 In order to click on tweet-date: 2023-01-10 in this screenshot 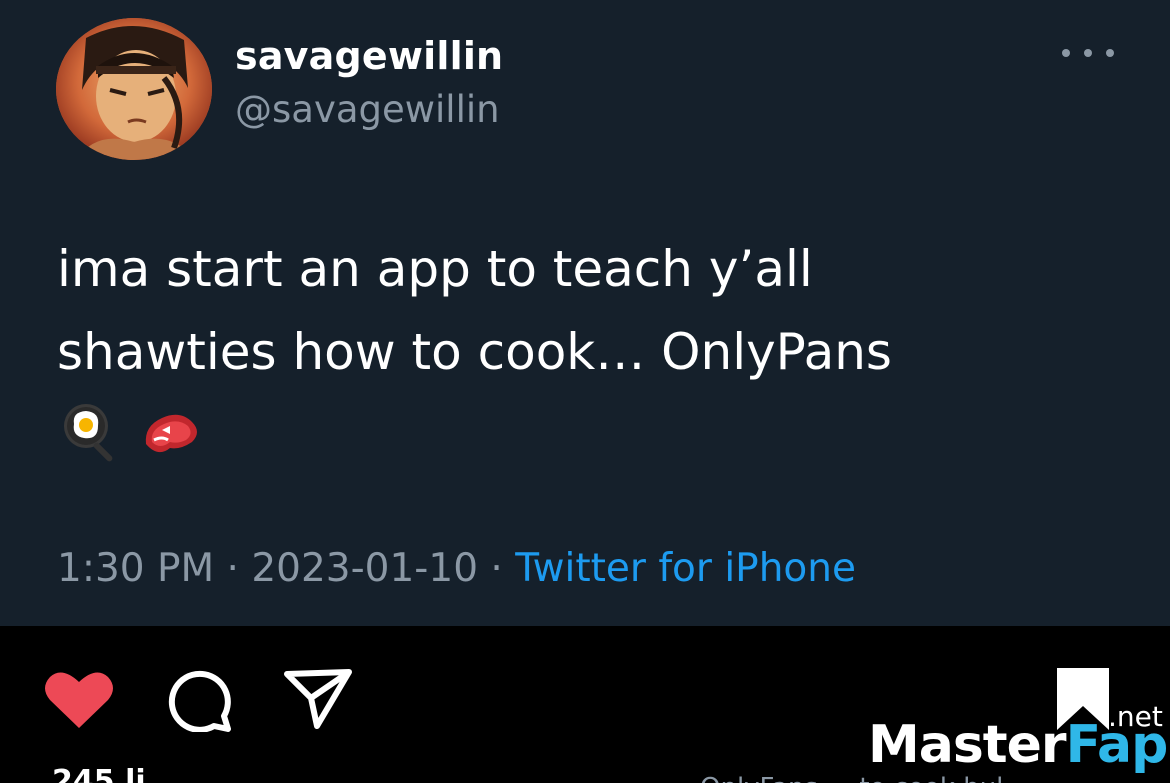, I will do `click(365, 568)`.